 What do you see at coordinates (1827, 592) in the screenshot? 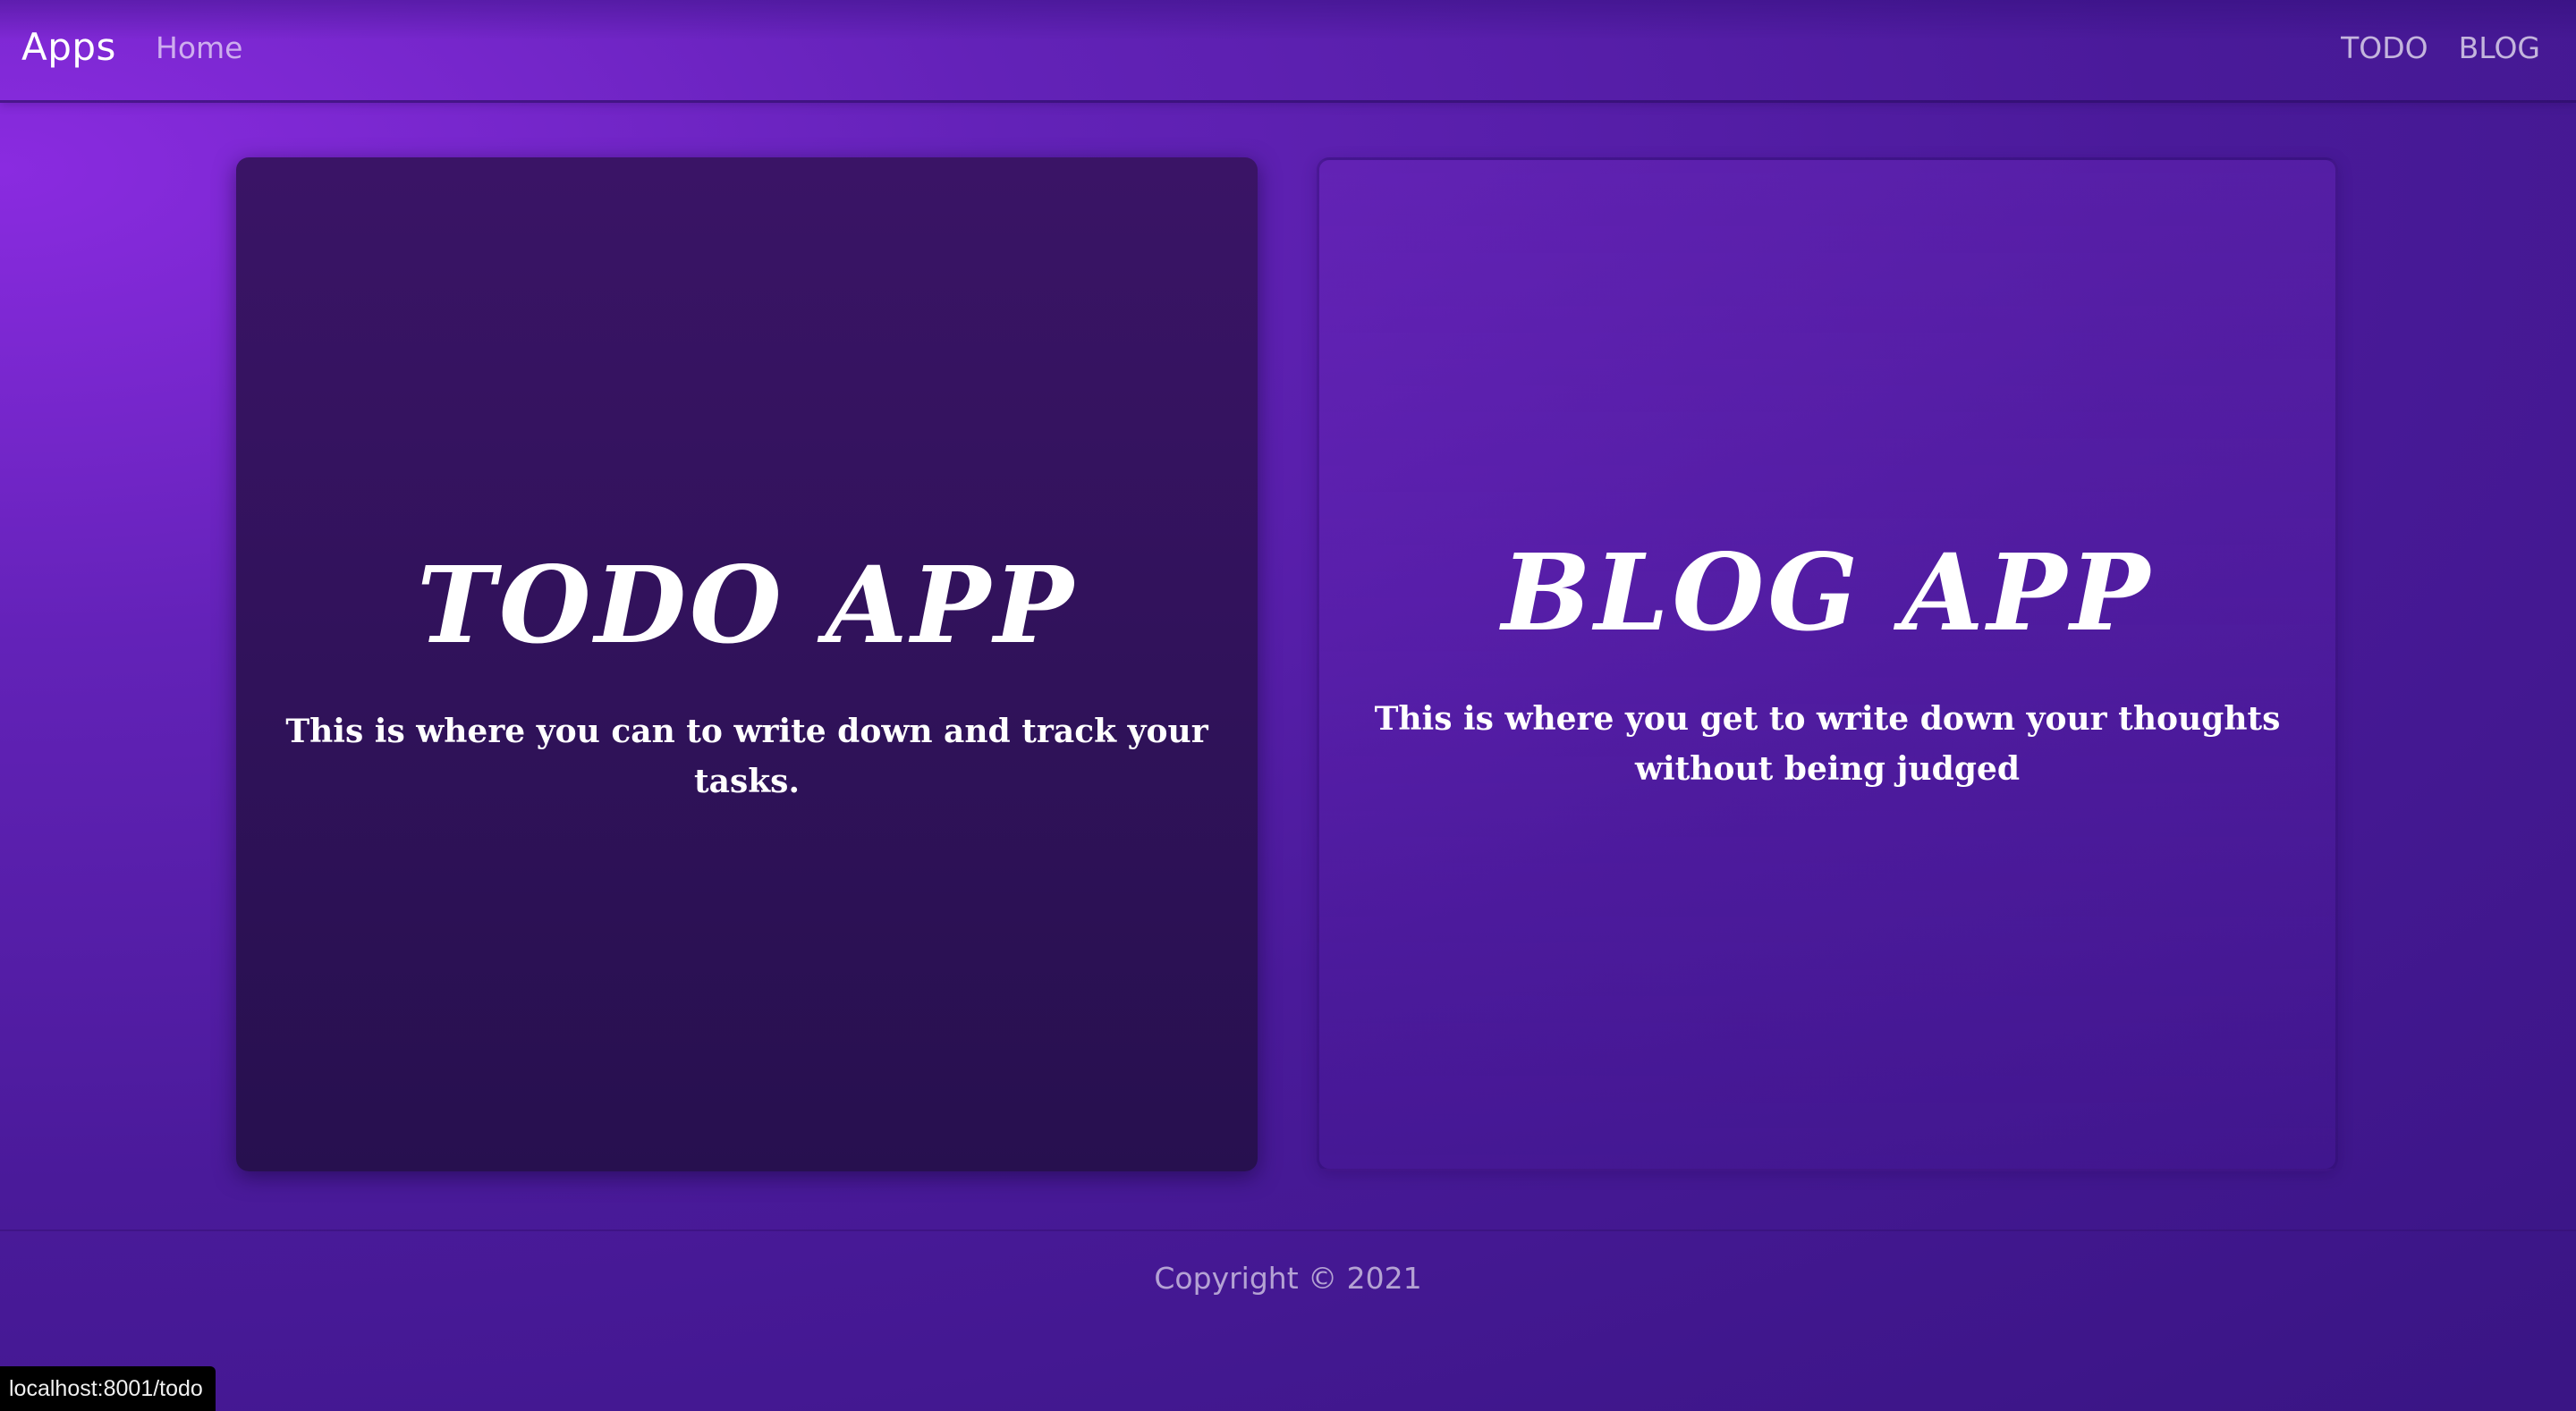
I see `blog-card-title: BLOG APP` at bounding box center [1827, 592].